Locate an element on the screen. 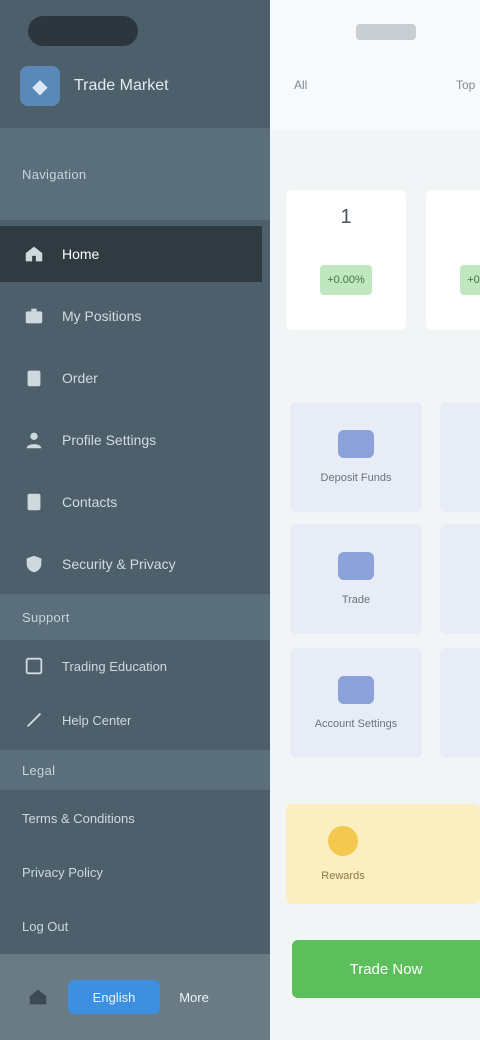 The height and width of the screenshot is (1040, 480). kpi-card: 2 +0.00% is located at coordinates (453, 260).